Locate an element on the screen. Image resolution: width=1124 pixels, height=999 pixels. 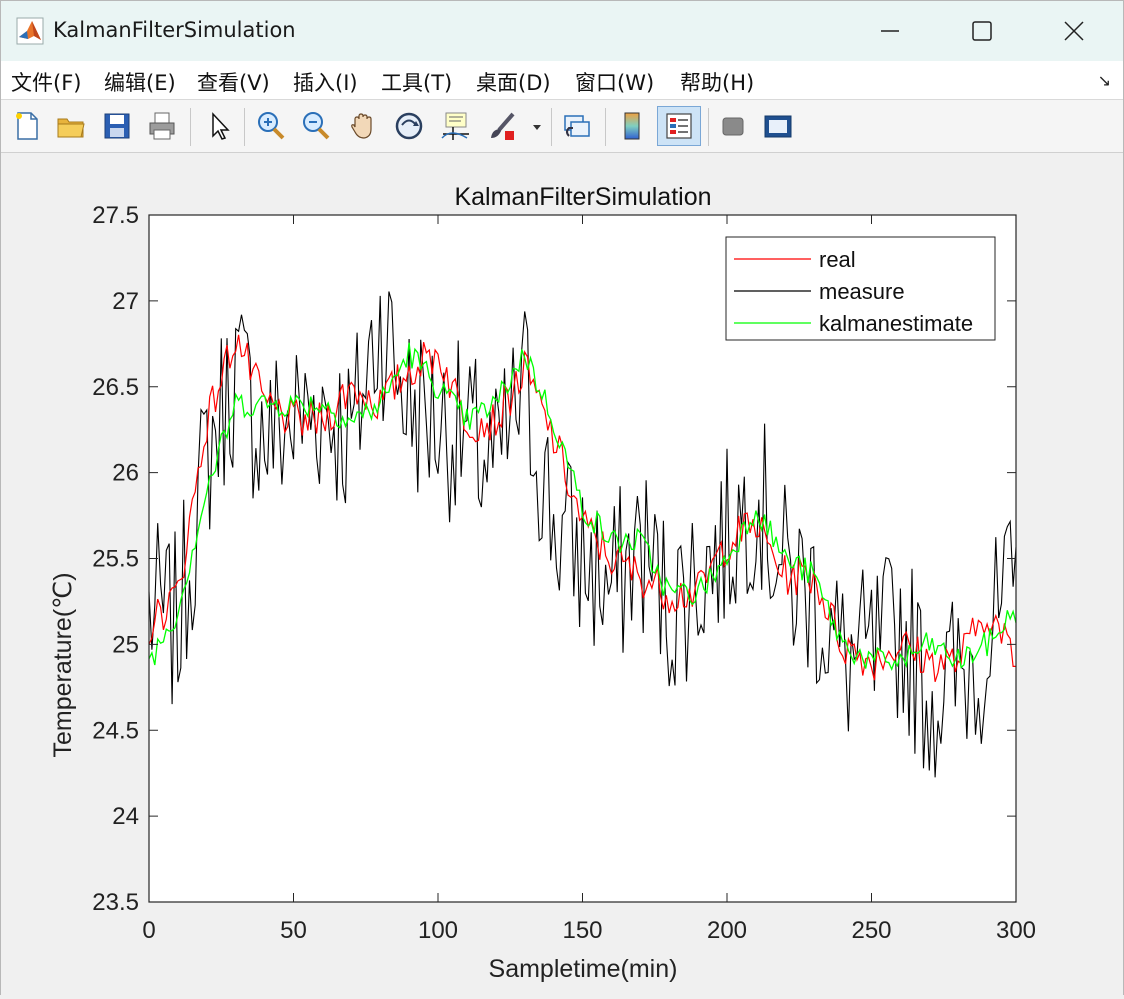
y-tick-label: 25.5 is located at coordinates (115, 559).